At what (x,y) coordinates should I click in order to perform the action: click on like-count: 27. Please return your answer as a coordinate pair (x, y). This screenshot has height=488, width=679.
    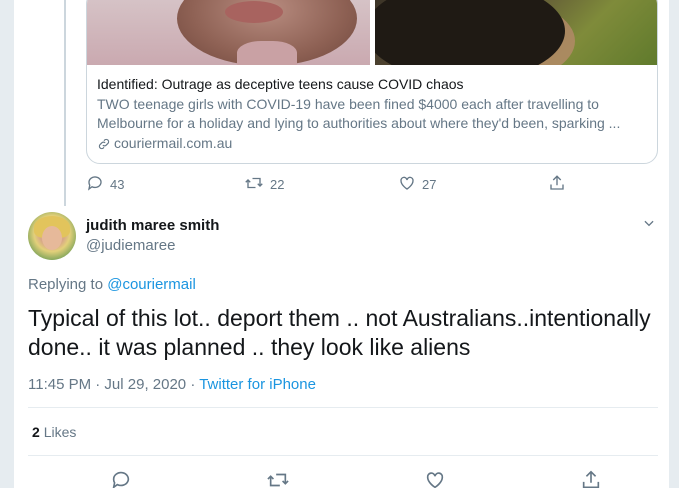
    Looking at the image, I should click on (429, 184).